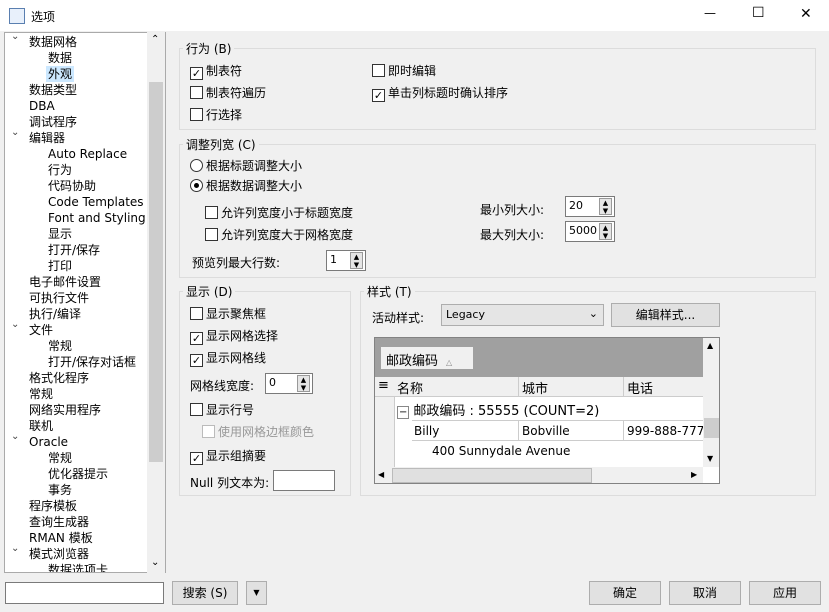 The height and width of the screenshot is (612, 829). Describe the element at coordinates (53, 506) in the screenshot. I see `tree-item: 程序模板` at that location.